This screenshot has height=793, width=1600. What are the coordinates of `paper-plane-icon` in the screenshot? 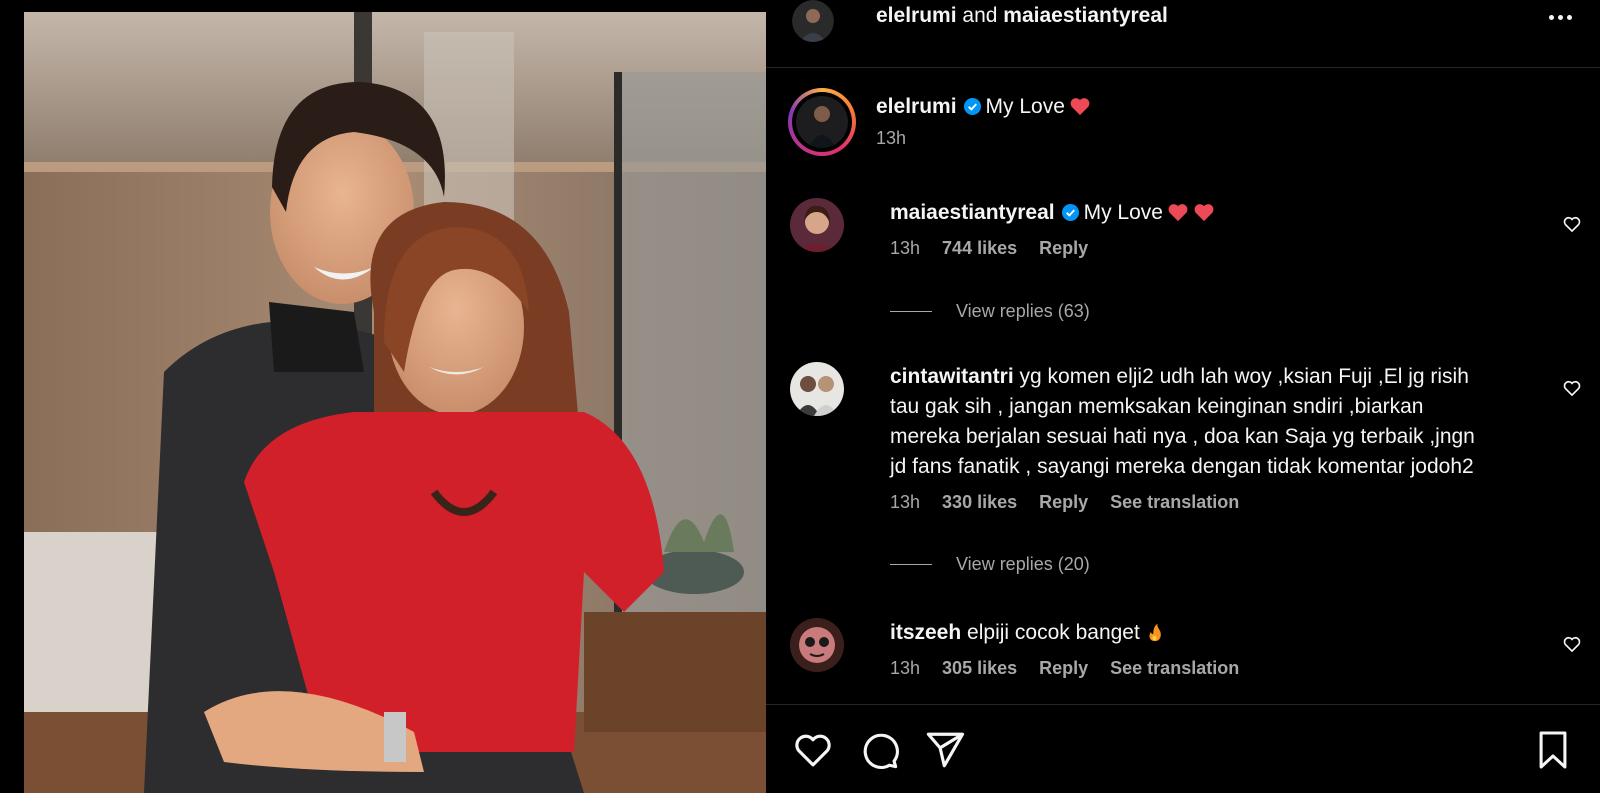 It's located at (945, 750).